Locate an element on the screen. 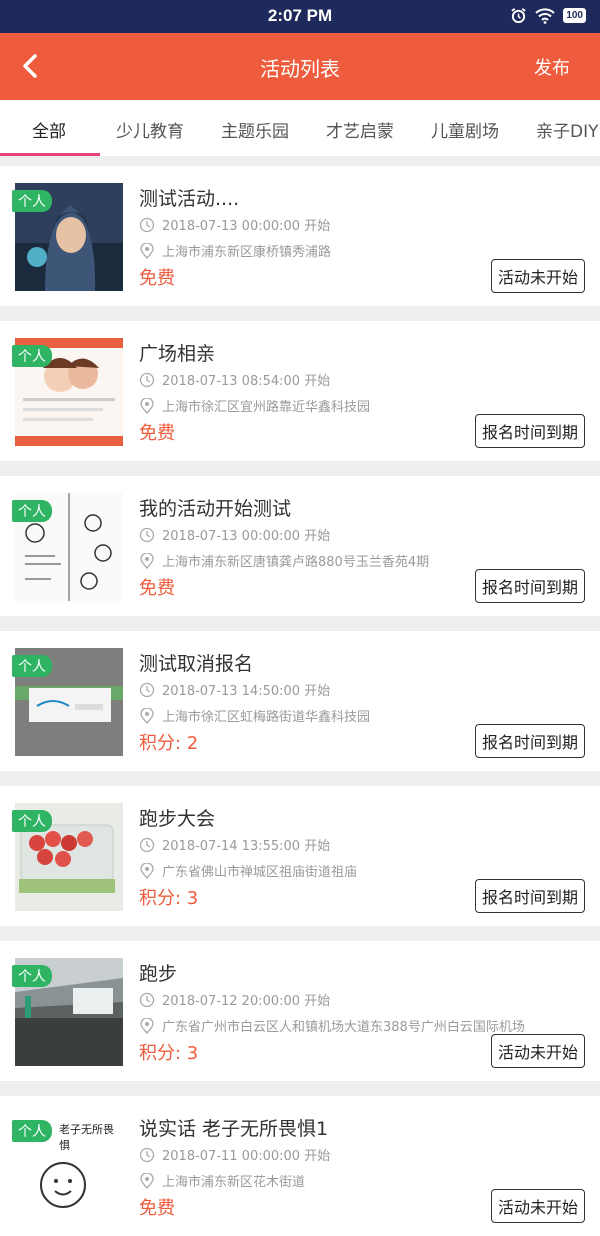 The height and width of the screenshot is (1236, 600). activity-title: 说实话 老子无所畏惧1 is located at coordinates (234, 1129).